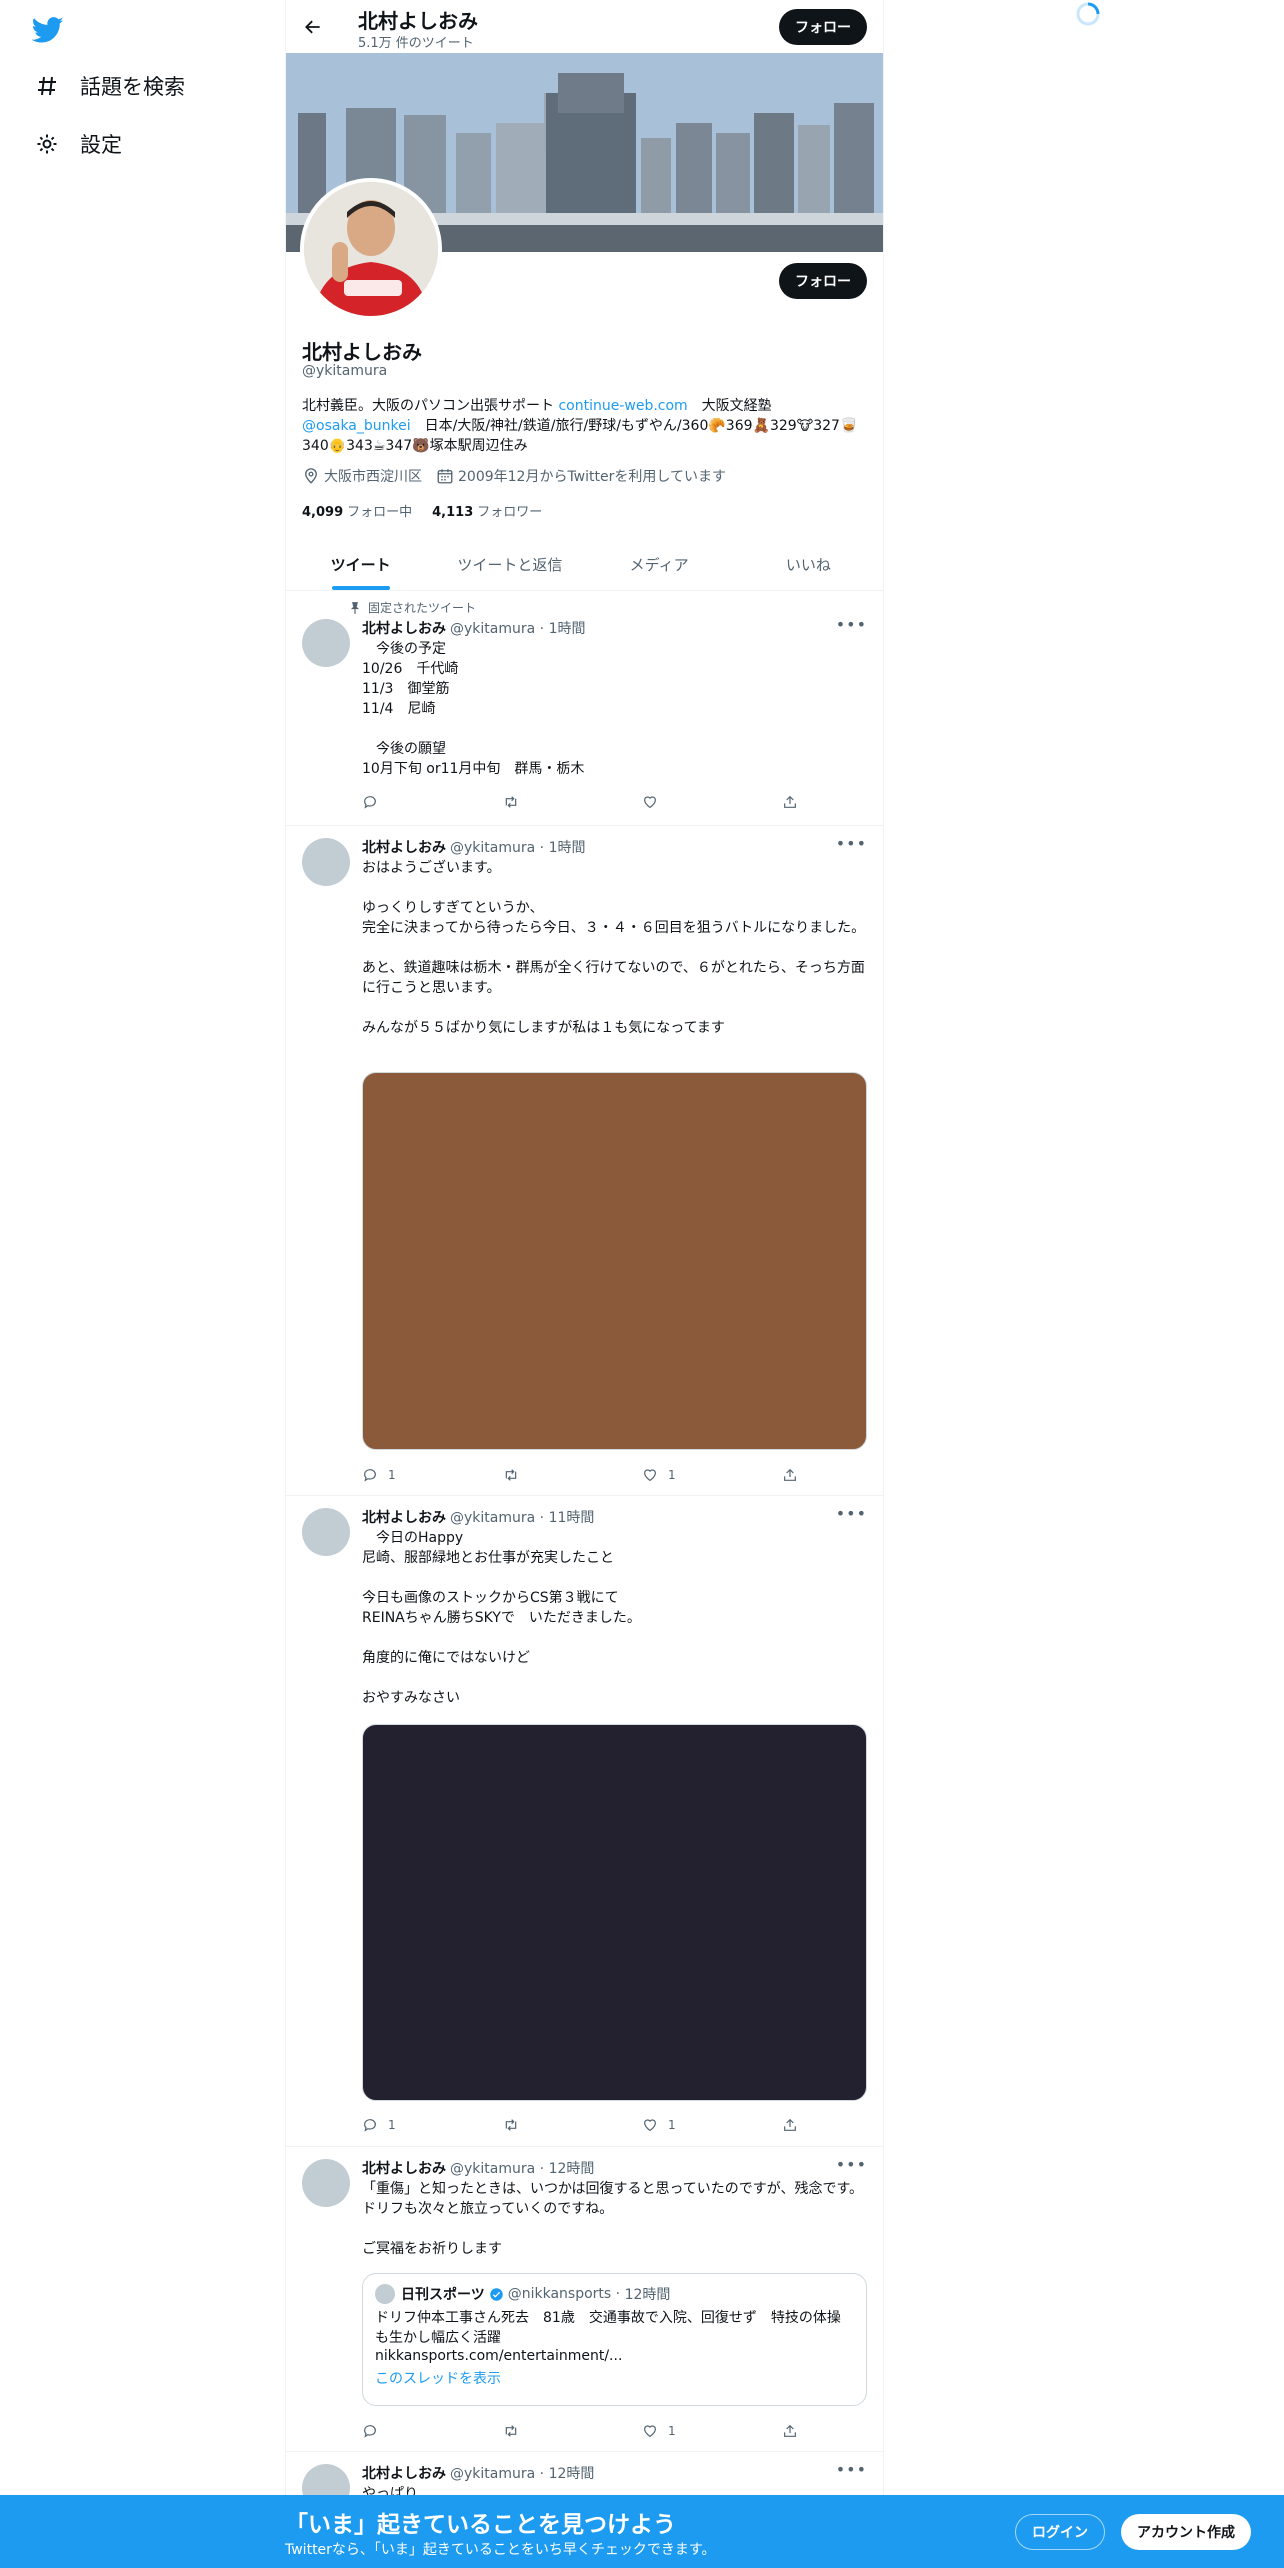 Image resolution: width=1284 pixels, height=2568 pixels. I want to click on show-thread-link: このスレッドを表示, so click(614, 2378).